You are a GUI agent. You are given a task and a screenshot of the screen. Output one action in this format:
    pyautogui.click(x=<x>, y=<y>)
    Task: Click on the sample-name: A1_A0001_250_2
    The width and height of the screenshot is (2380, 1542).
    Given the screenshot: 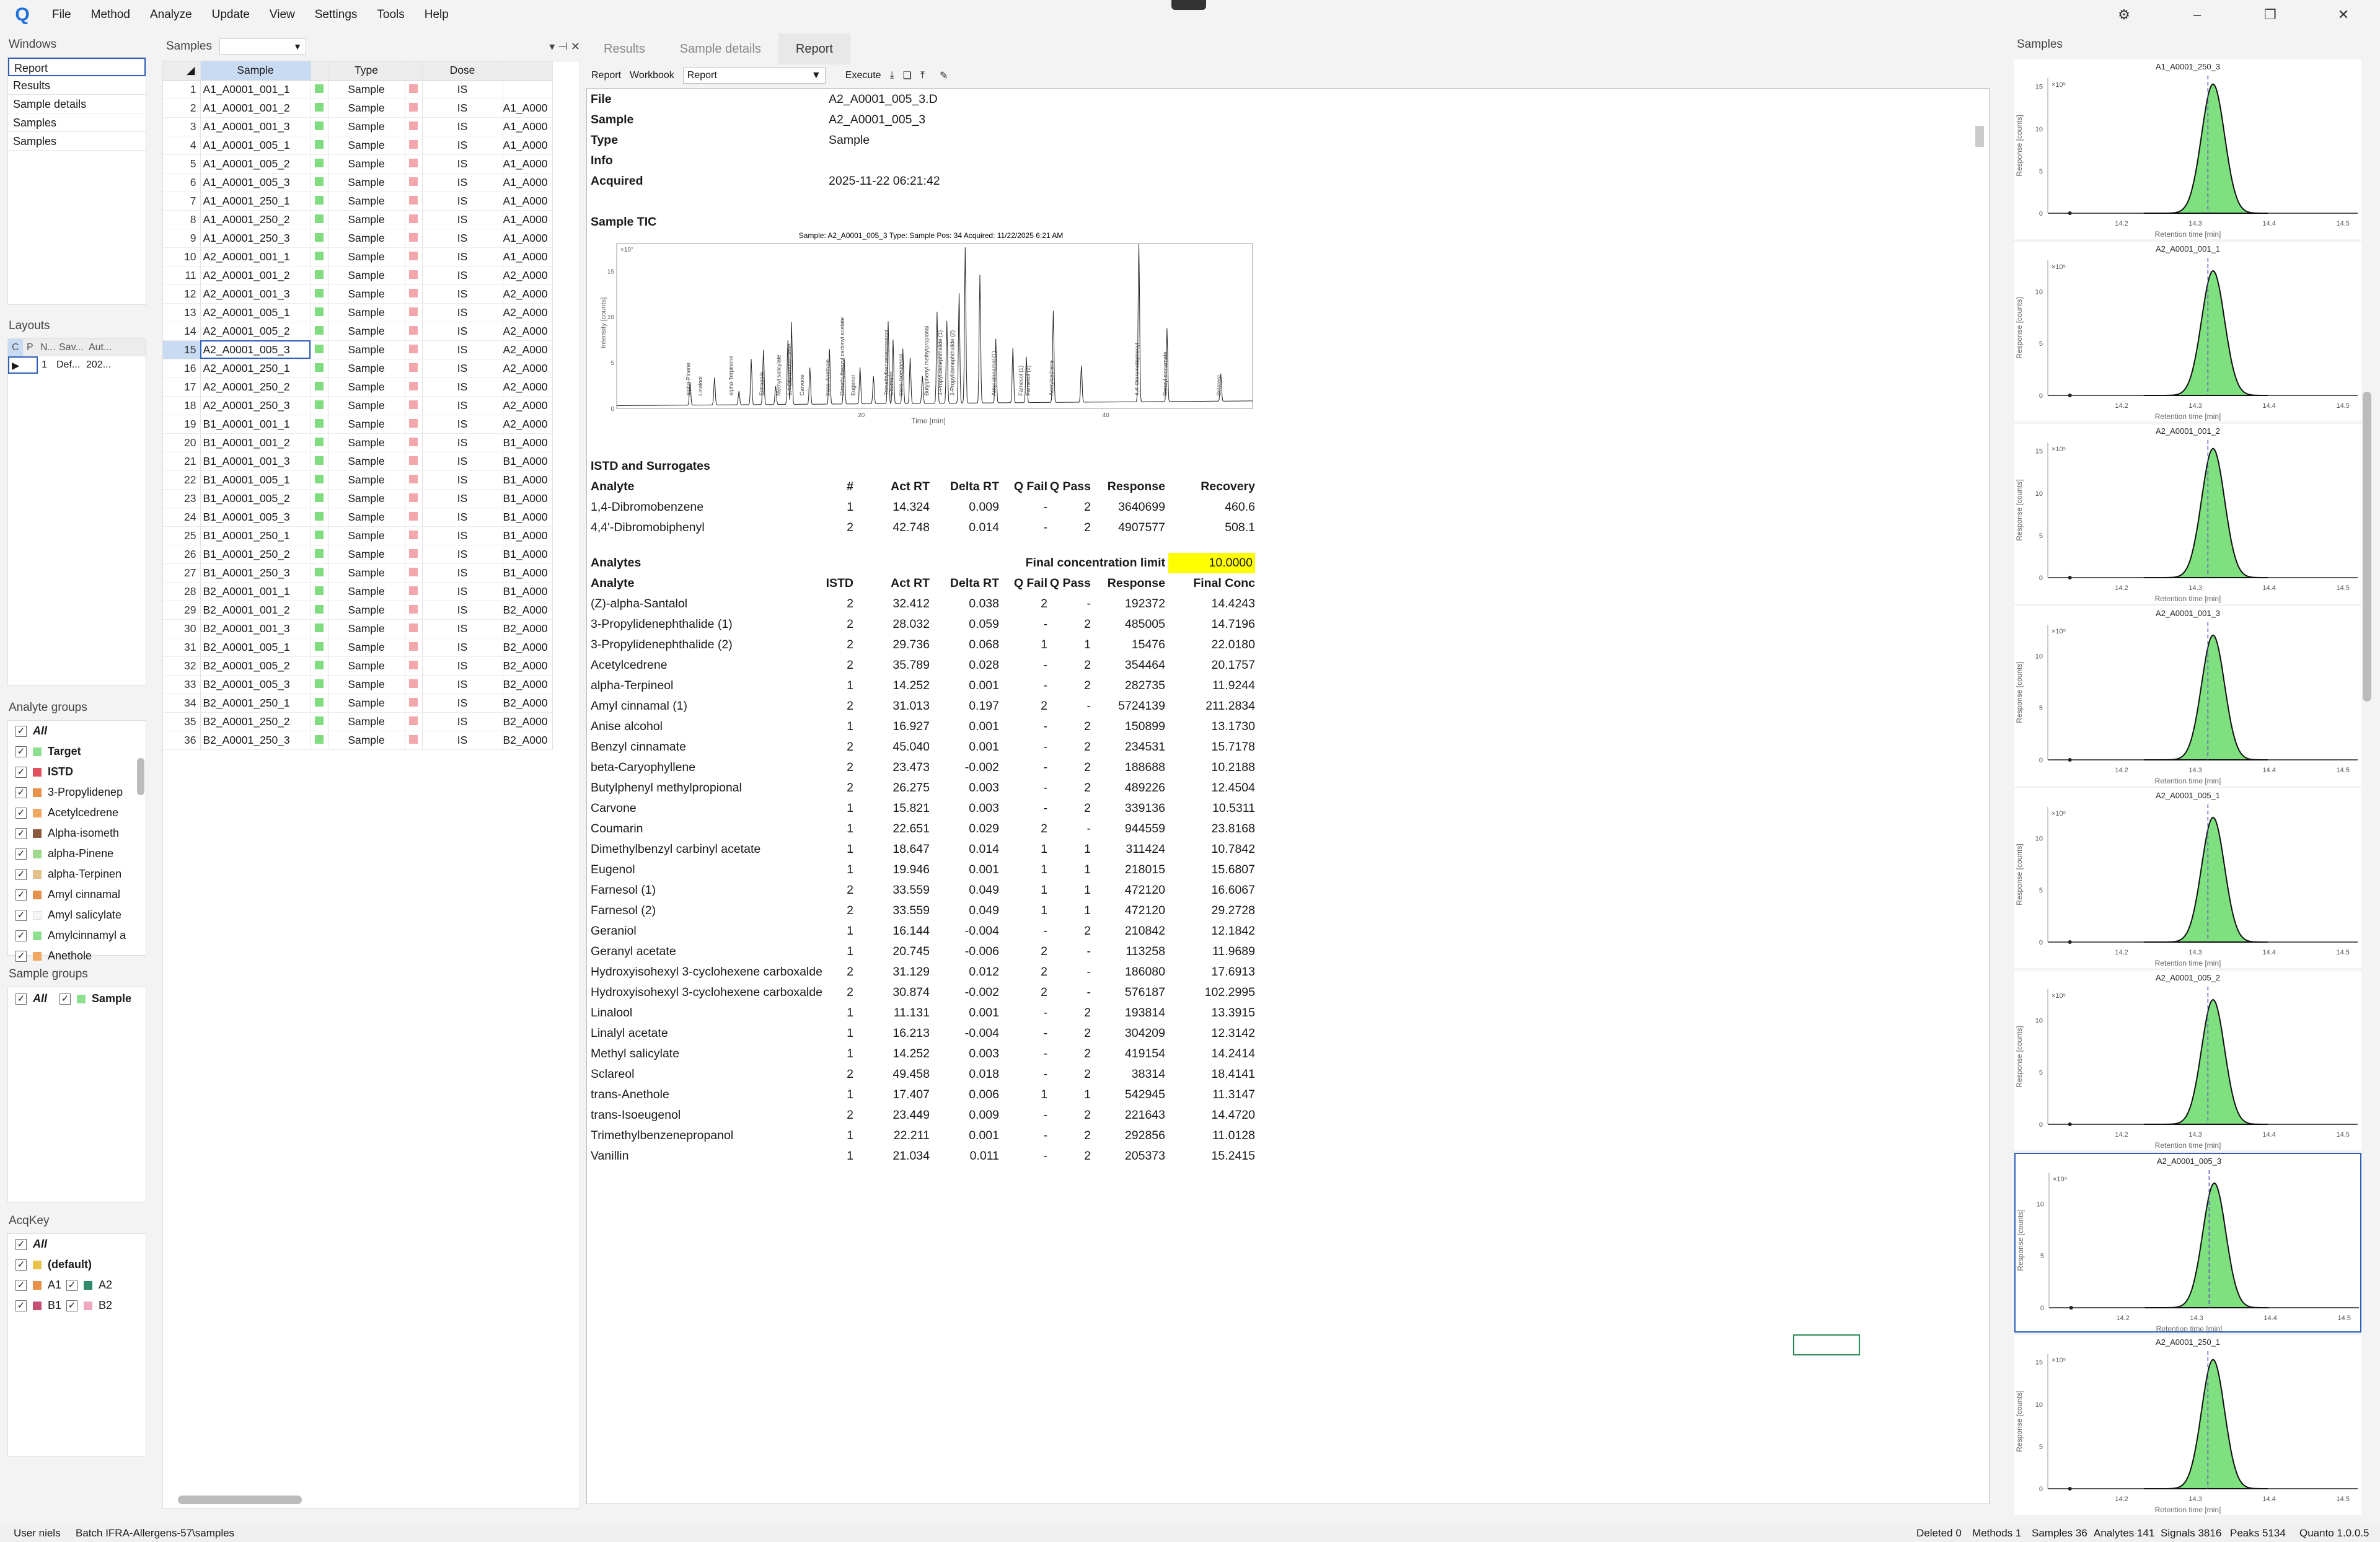 What is the action you would take?
    pyautogui.click(x=255, y=219)
    